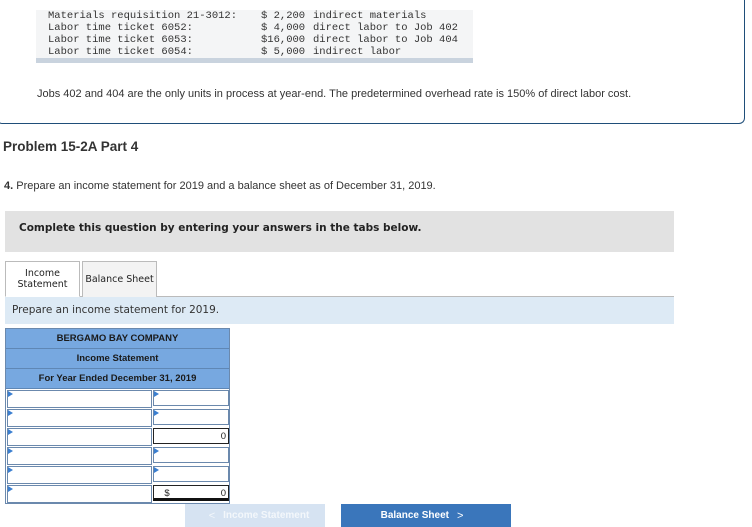  Describe the element at coordinates (283, 52) in the screenshot. I see `transaction-amount: $ 5,000` at that location.